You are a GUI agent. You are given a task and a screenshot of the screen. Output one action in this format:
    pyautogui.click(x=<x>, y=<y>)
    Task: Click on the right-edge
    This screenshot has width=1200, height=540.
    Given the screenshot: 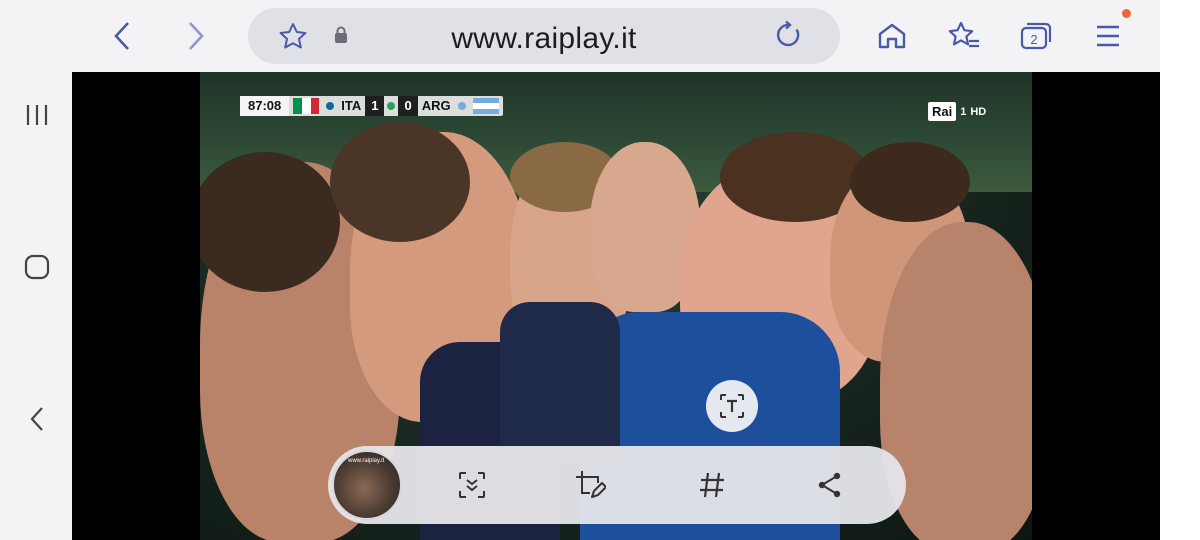 What is the action you would take?
    pyautogui.click(x=1180, y=270)
    